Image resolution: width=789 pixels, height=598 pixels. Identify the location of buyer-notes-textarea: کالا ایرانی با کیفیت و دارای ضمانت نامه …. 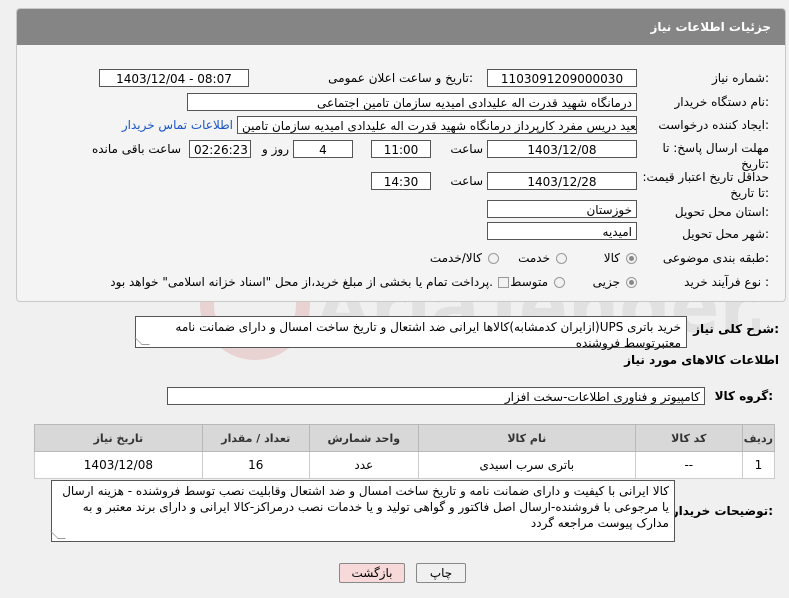
(362, 511).